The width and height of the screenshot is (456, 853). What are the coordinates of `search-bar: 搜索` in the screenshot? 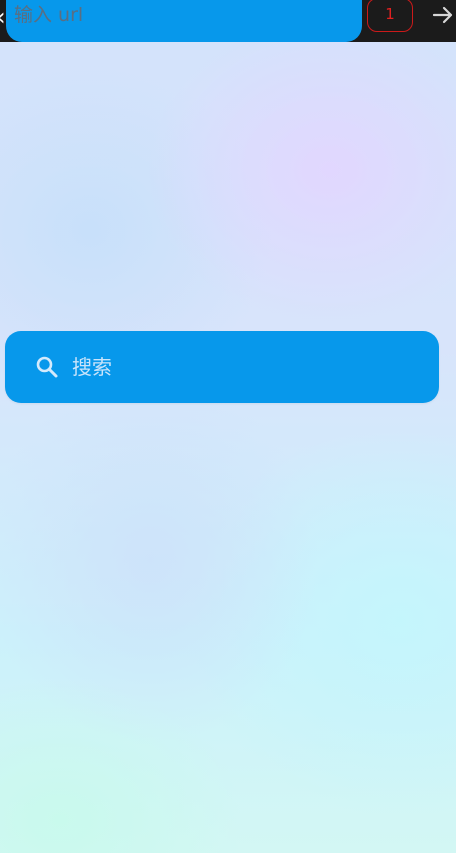 It's located at (222, 367).